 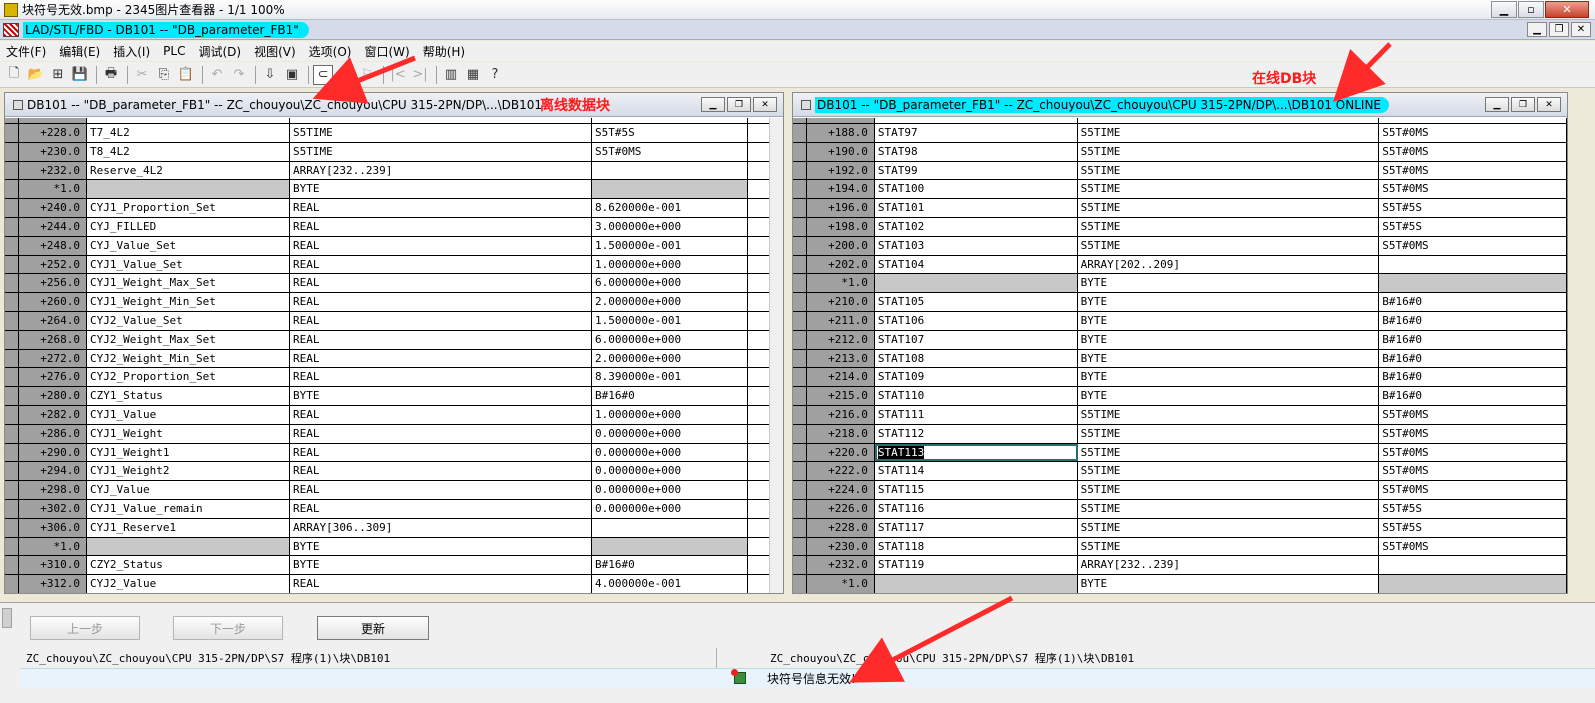 I want to click on value-cell: 8.390000e-001, so click(x=670, y=377).